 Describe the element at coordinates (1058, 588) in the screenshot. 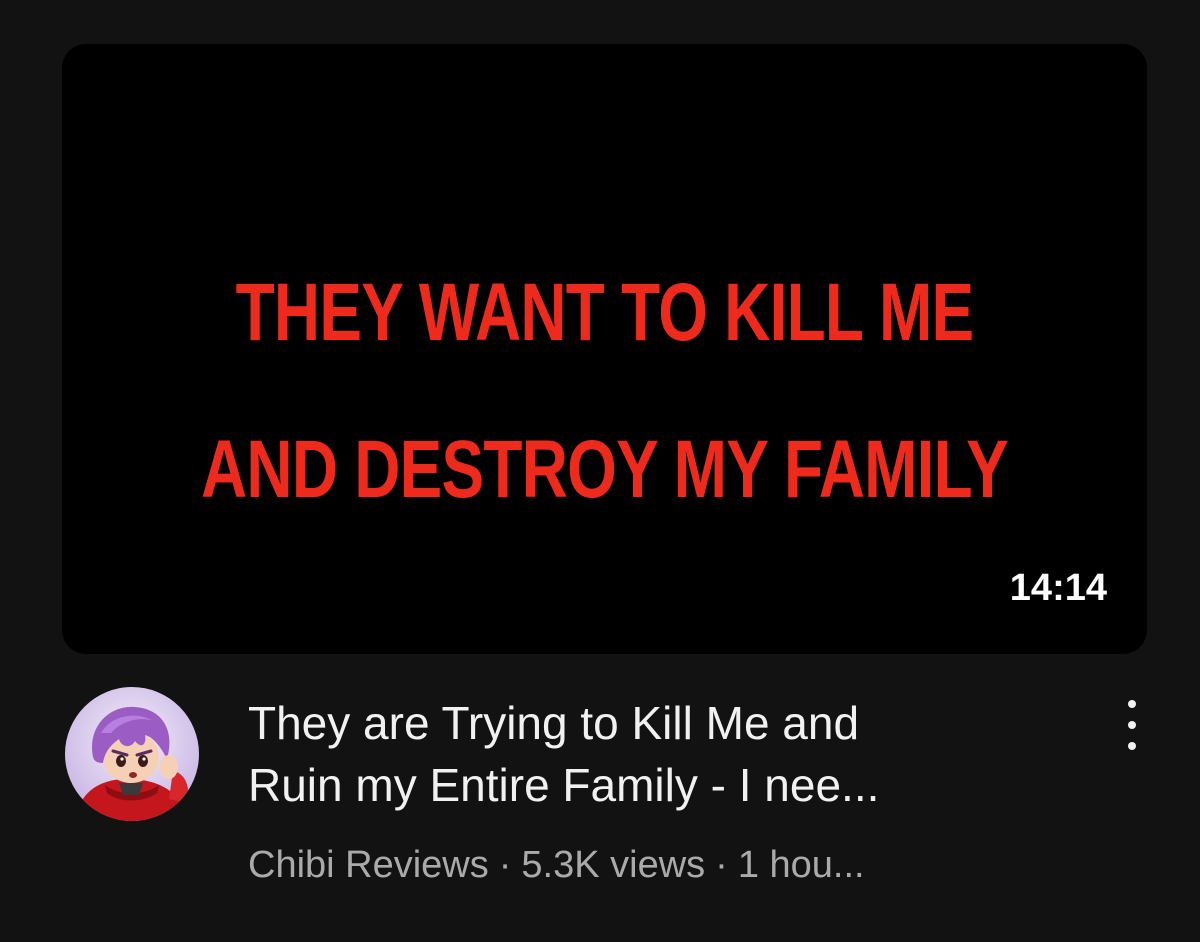

I see `duration-badge: 14:14` at that location.